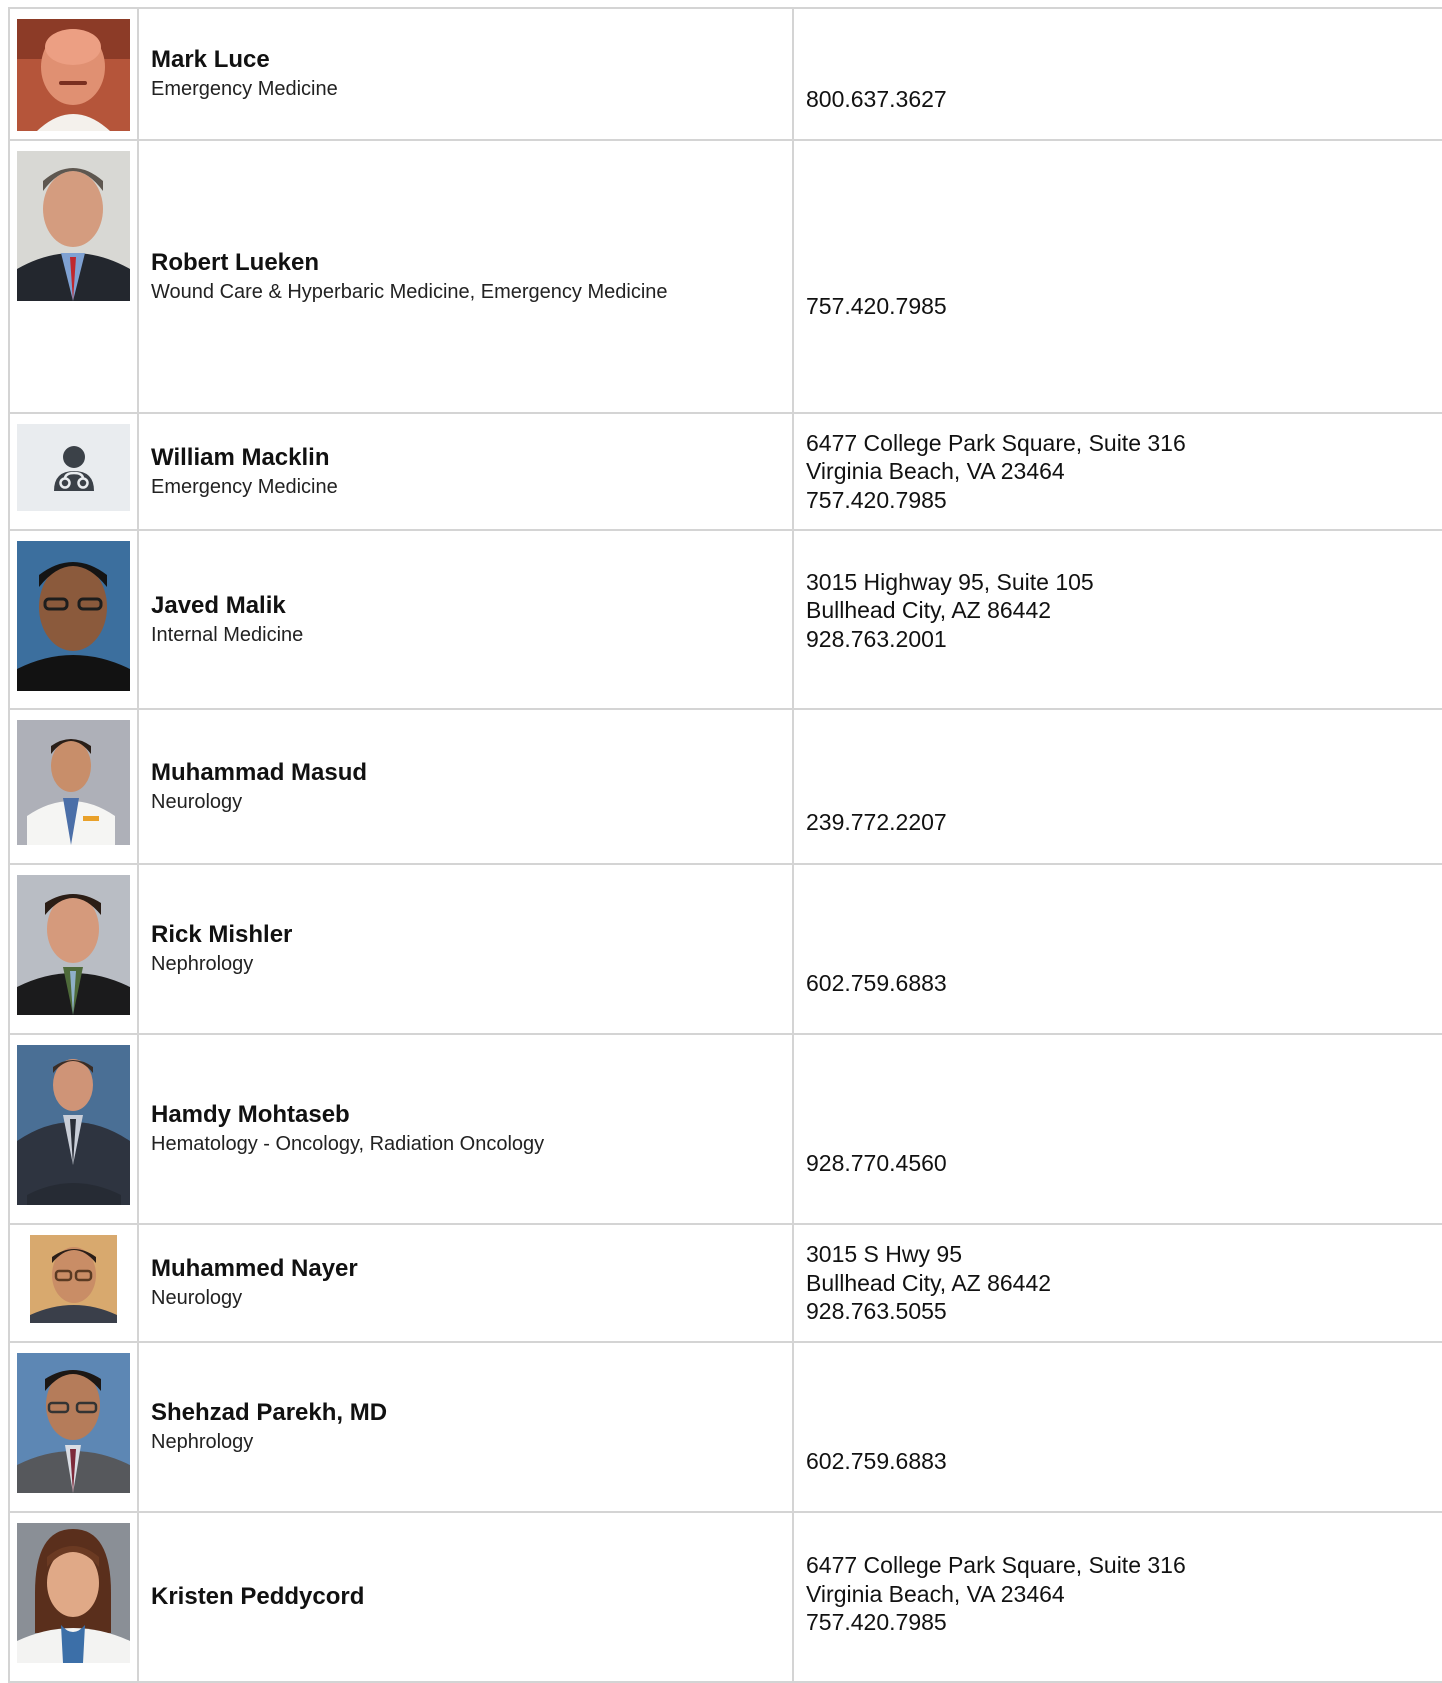  What do you see at coordinates (884, 1254) in the screenshot?
I see `doctor-address-line1: 3015 S Hwy 95` at bounding box center [884, 1254].